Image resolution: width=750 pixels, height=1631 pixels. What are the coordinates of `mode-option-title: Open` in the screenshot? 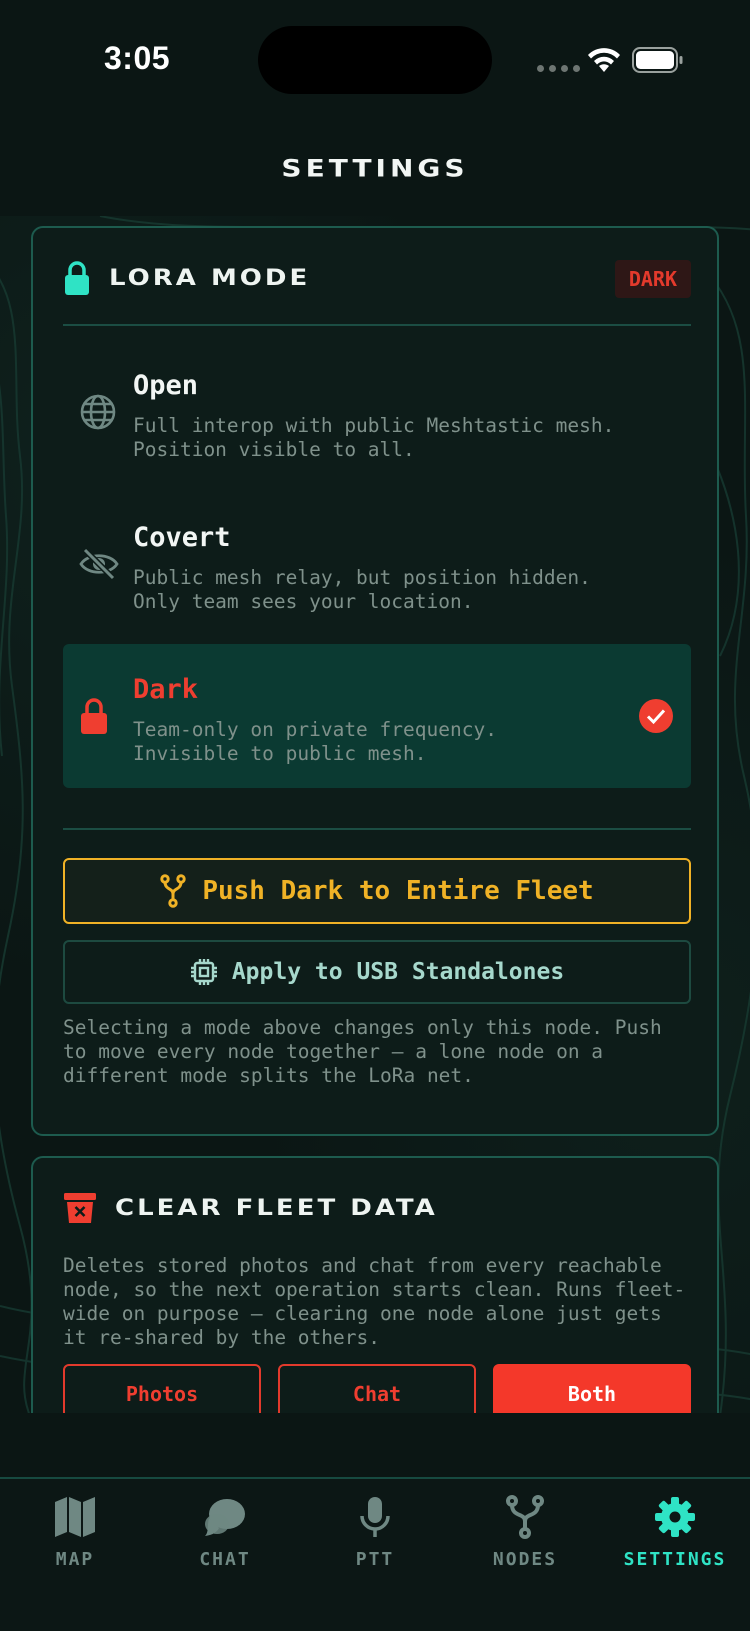 It's located at (166, 385).